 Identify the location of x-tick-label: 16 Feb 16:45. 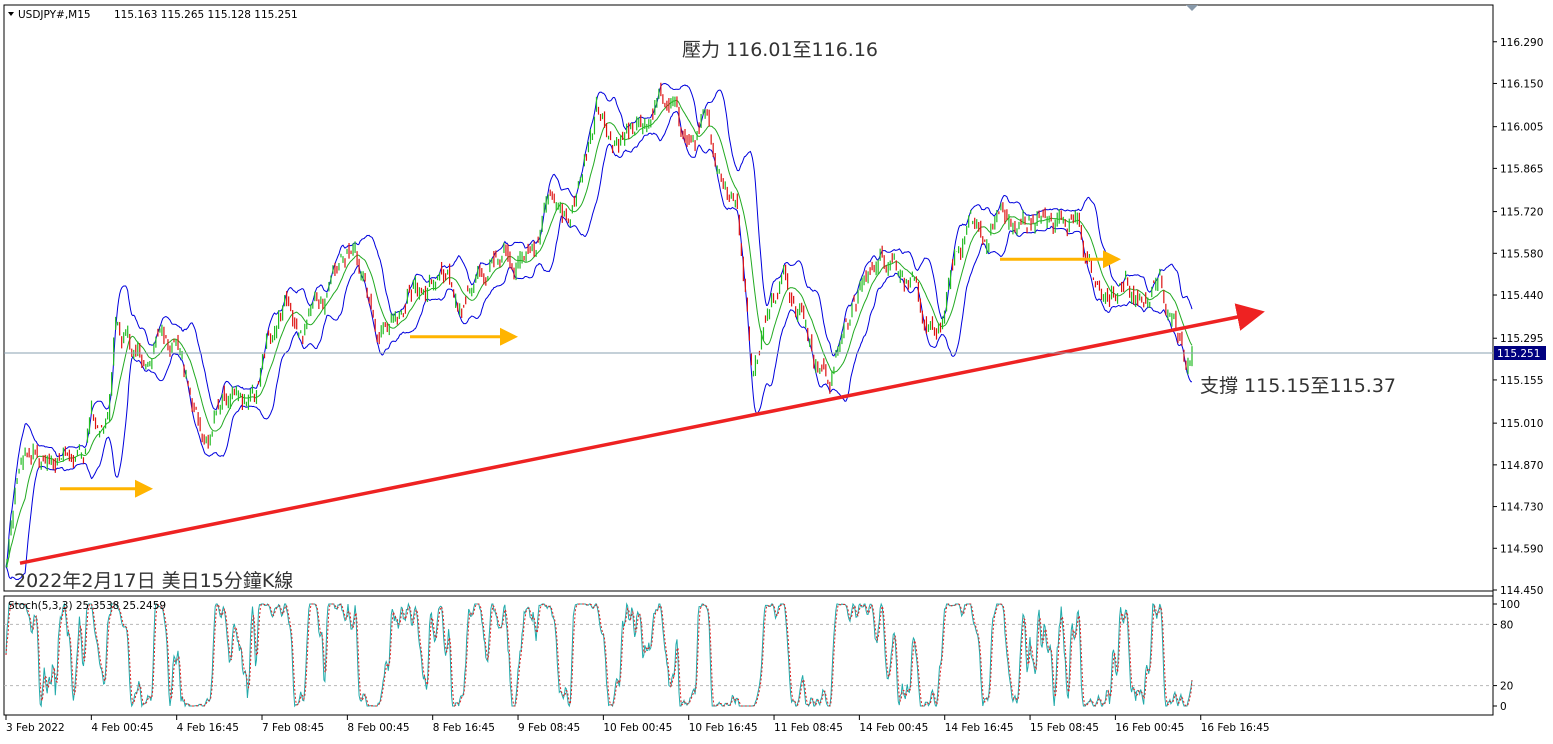
(1235, 728).